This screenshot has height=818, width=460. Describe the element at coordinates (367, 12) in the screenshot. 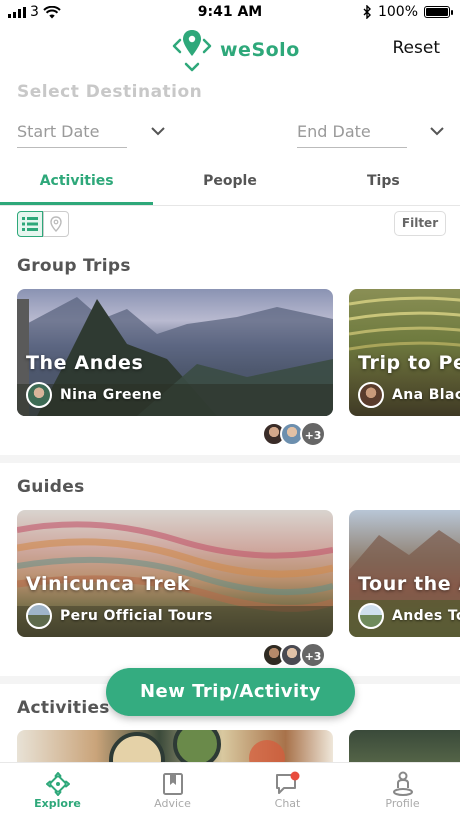

I see `bluetooth-icon` at that location.